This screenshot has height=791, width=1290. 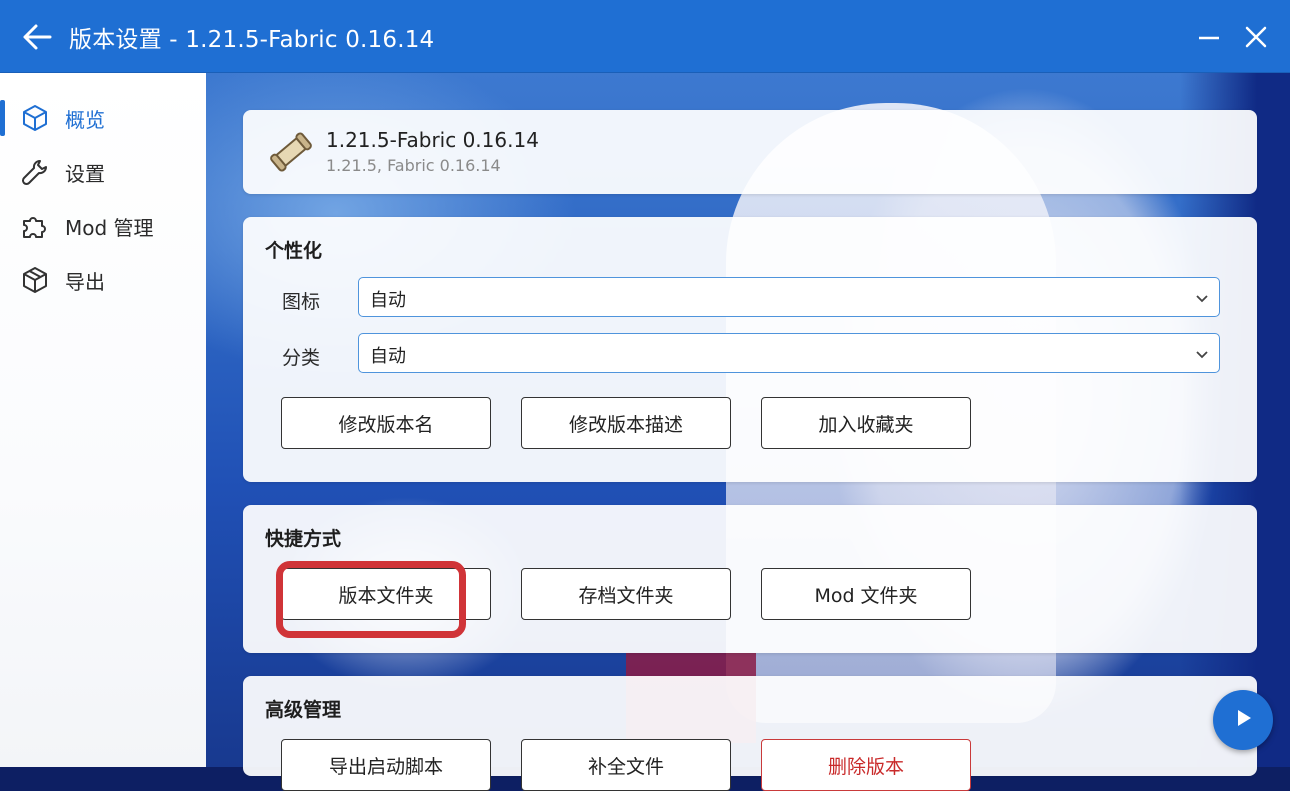 I want to click on sidebar-item-label: 概览, so click(x=85, y=119).